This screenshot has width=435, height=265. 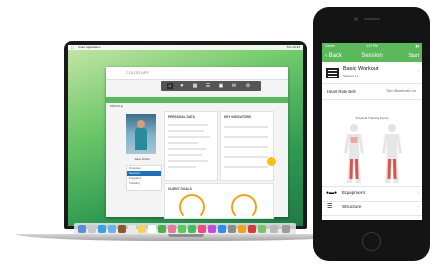 I want to click on workout-row: Basic Workout Session 1.1 ›, so click(x=372, y=73).